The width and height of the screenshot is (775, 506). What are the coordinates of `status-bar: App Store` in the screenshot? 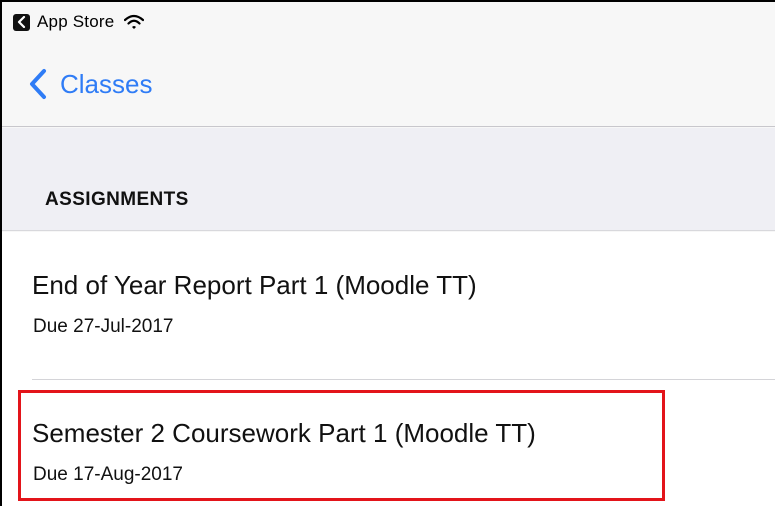 It's located at (388, 22).